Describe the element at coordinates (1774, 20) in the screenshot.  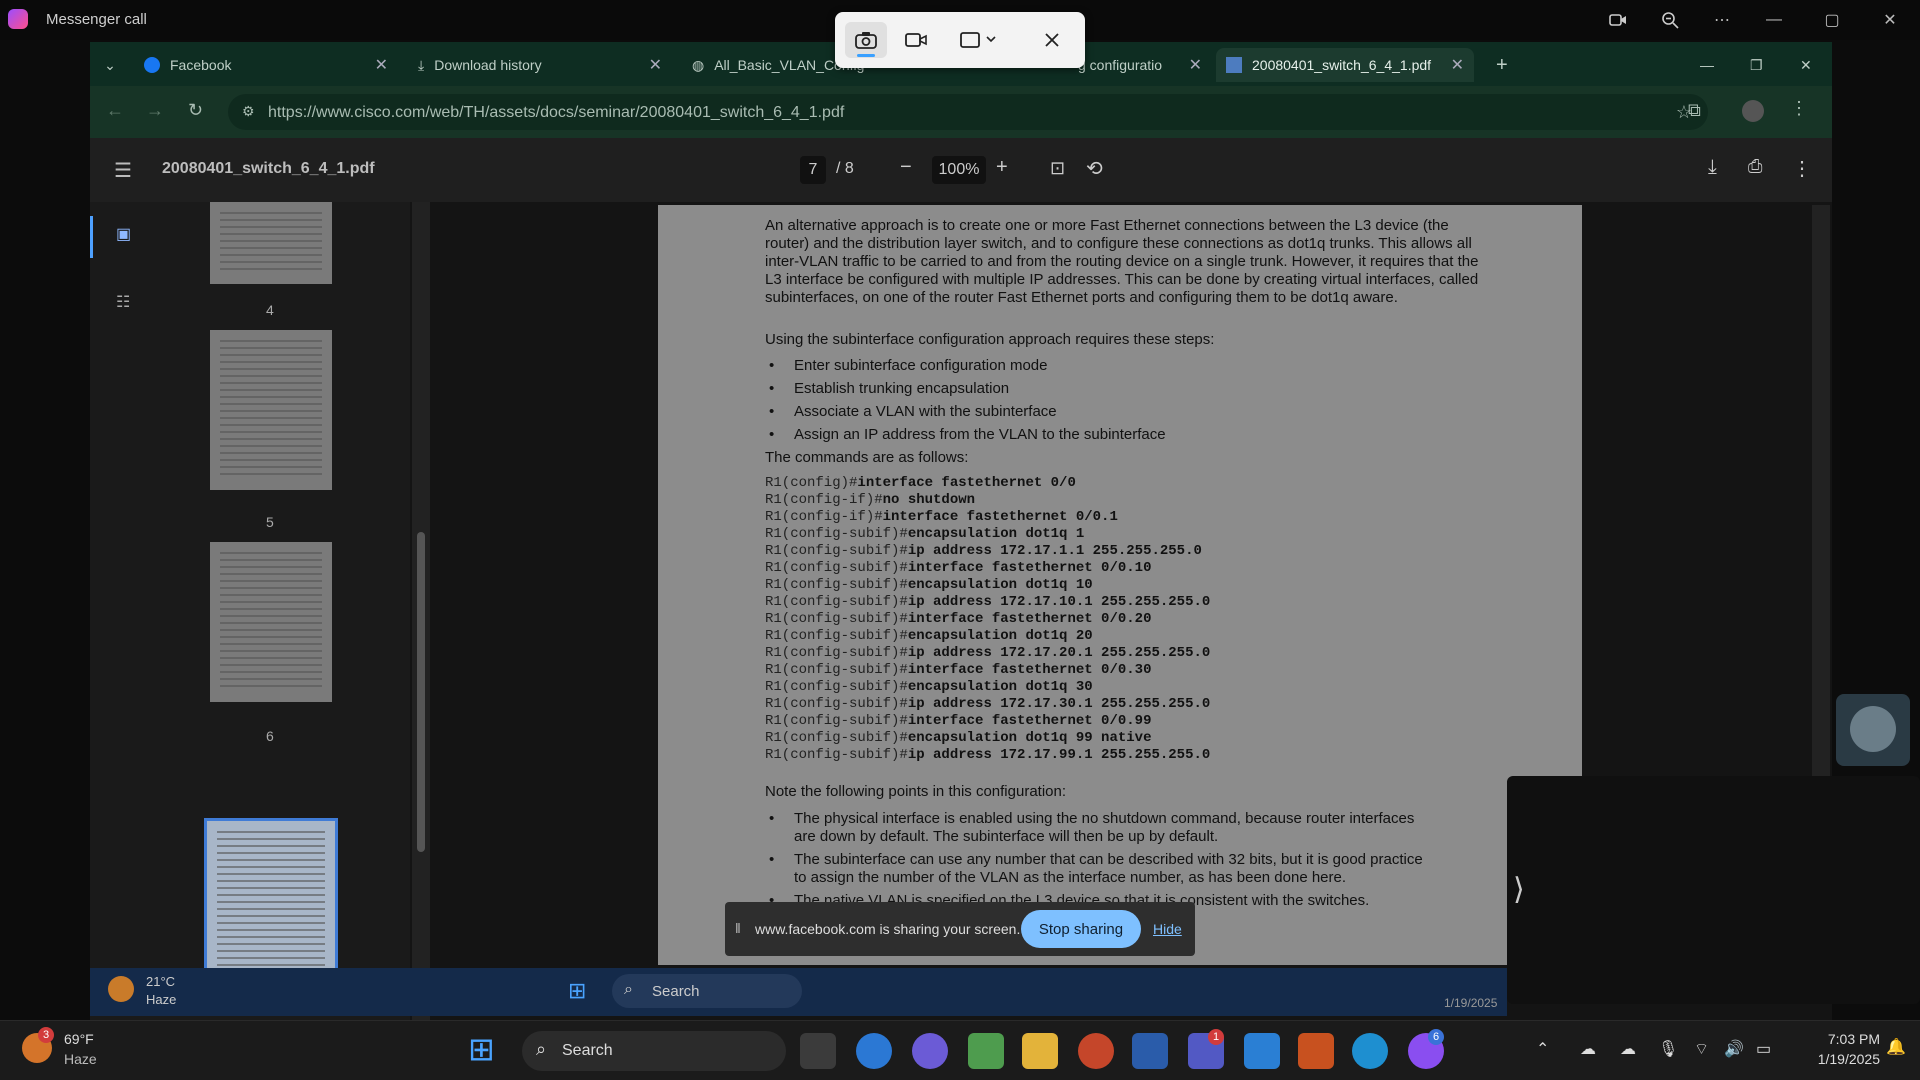
I see `minimize-icon: —` at that location.